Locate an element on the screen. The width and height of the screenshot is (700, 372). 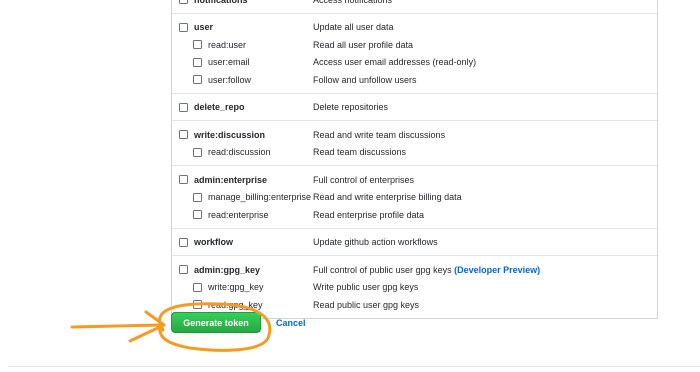
annotation-overlay is located at coordinates (171, 327).